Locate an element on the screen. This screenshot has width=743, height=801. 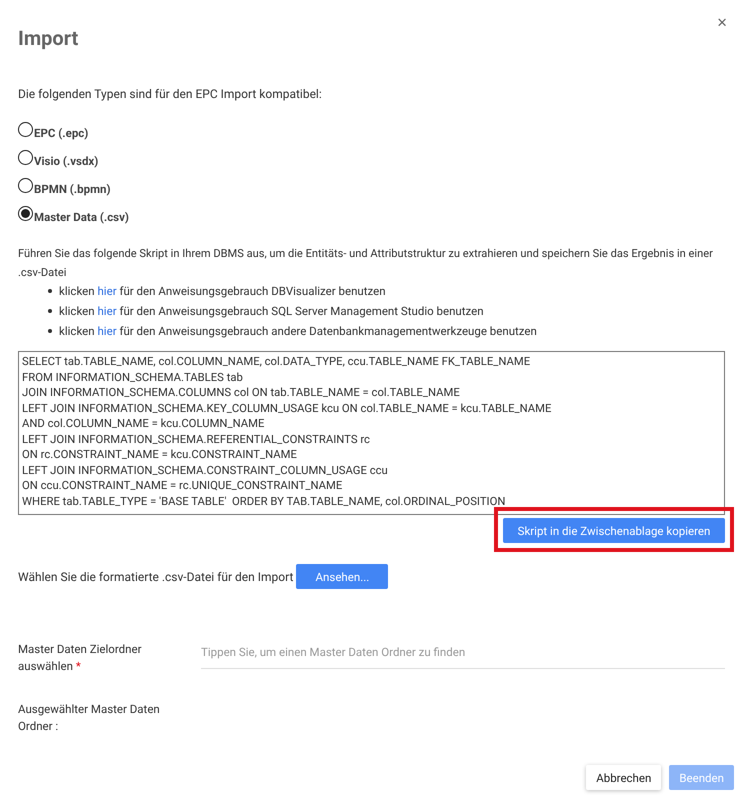
field-label: Master Daten Zielordner auswählen * is located at coordinates (80, 658).